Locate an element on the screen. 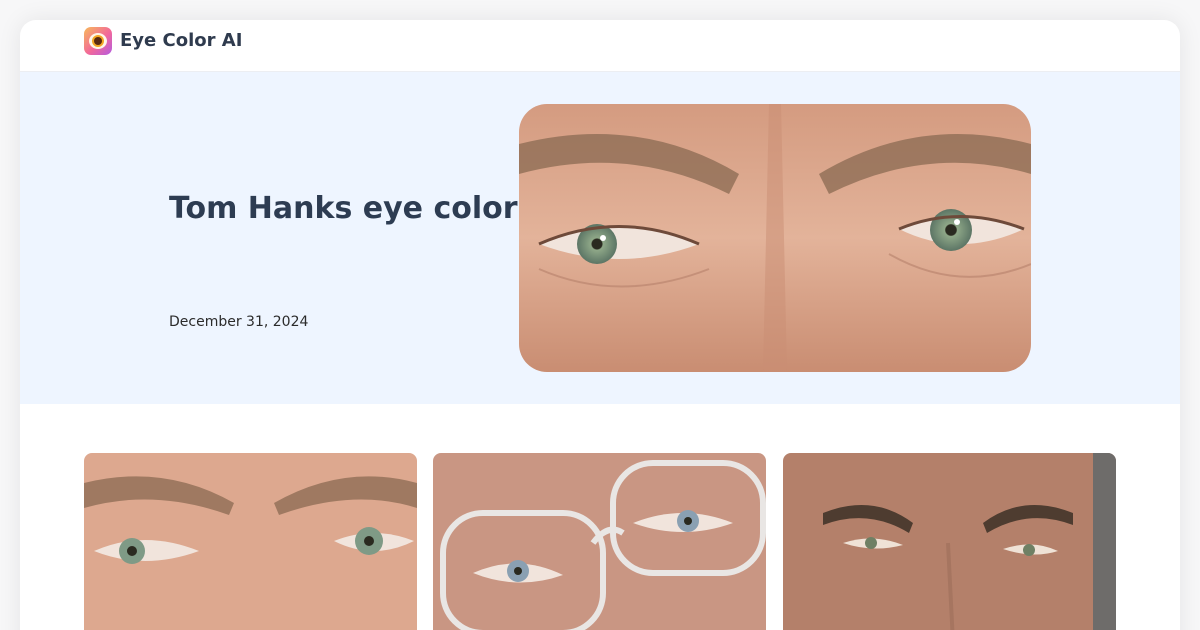 The image size is (1200, 630). brand-link: Eye Color AI is located at coordinates (163, 41).